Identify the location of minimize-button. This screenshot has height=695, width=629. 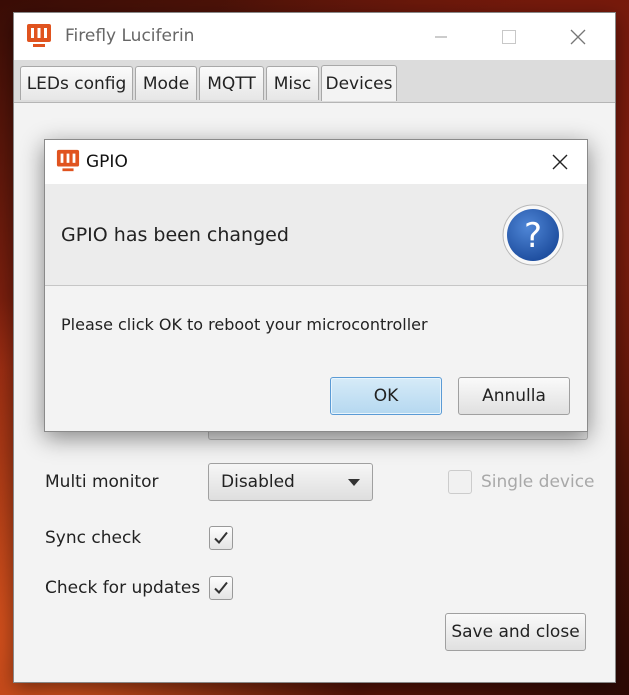
(441, 36).